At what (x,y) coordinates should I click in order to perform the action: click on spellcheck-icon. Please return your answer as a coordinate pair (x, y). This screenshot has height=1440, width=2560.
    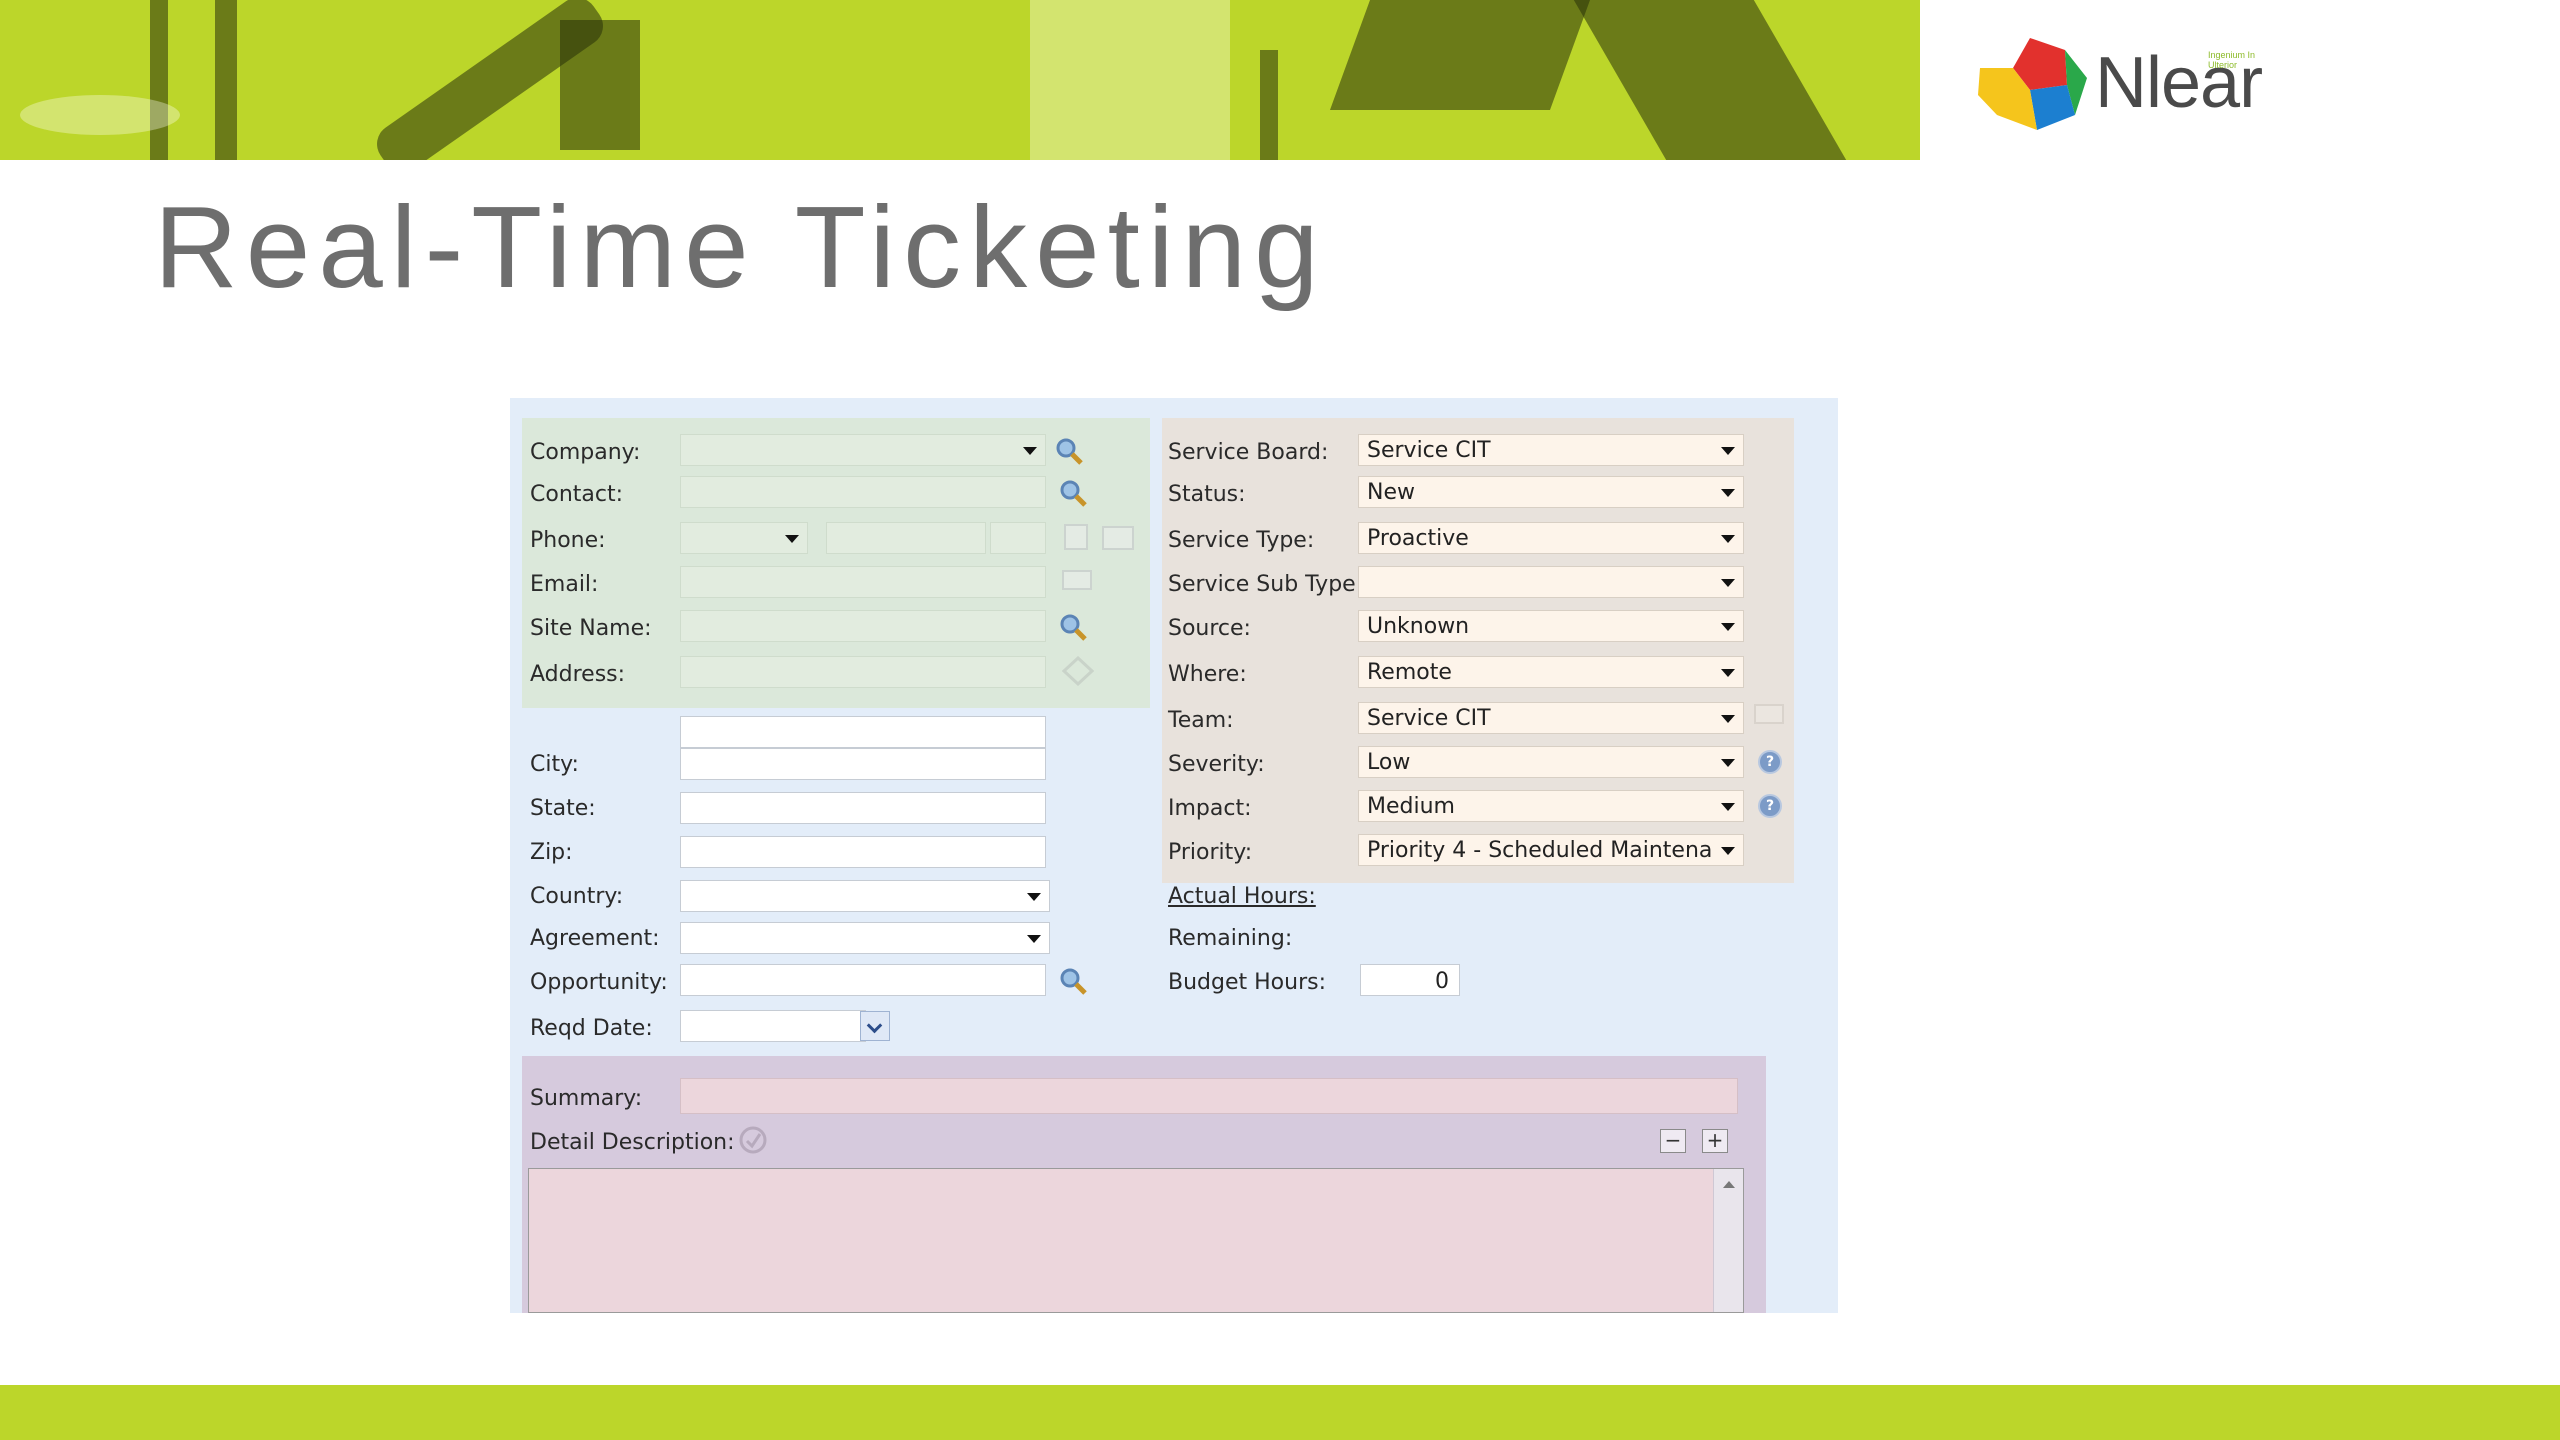
    Looking at the image, I should click on (753, 1140).